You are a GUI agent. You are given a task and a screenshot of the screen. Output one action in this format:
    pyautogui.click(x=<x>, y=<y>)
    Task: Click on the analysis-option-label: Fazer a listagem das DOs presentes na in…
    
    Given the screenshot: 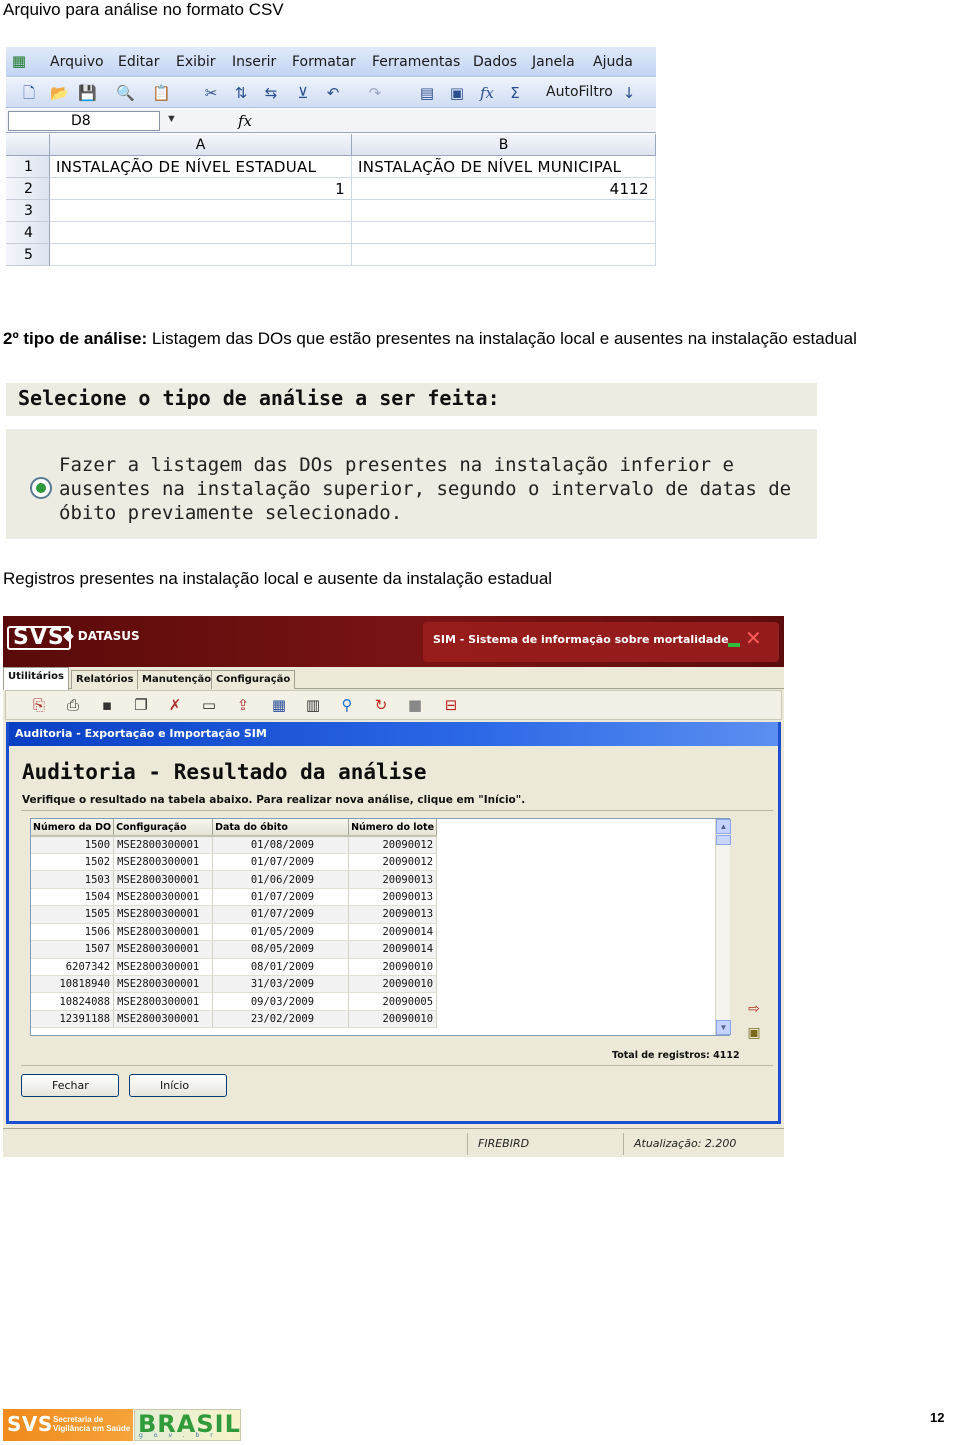 What is the action you would take?
    pyautogui.click(x=435, y=489)
    